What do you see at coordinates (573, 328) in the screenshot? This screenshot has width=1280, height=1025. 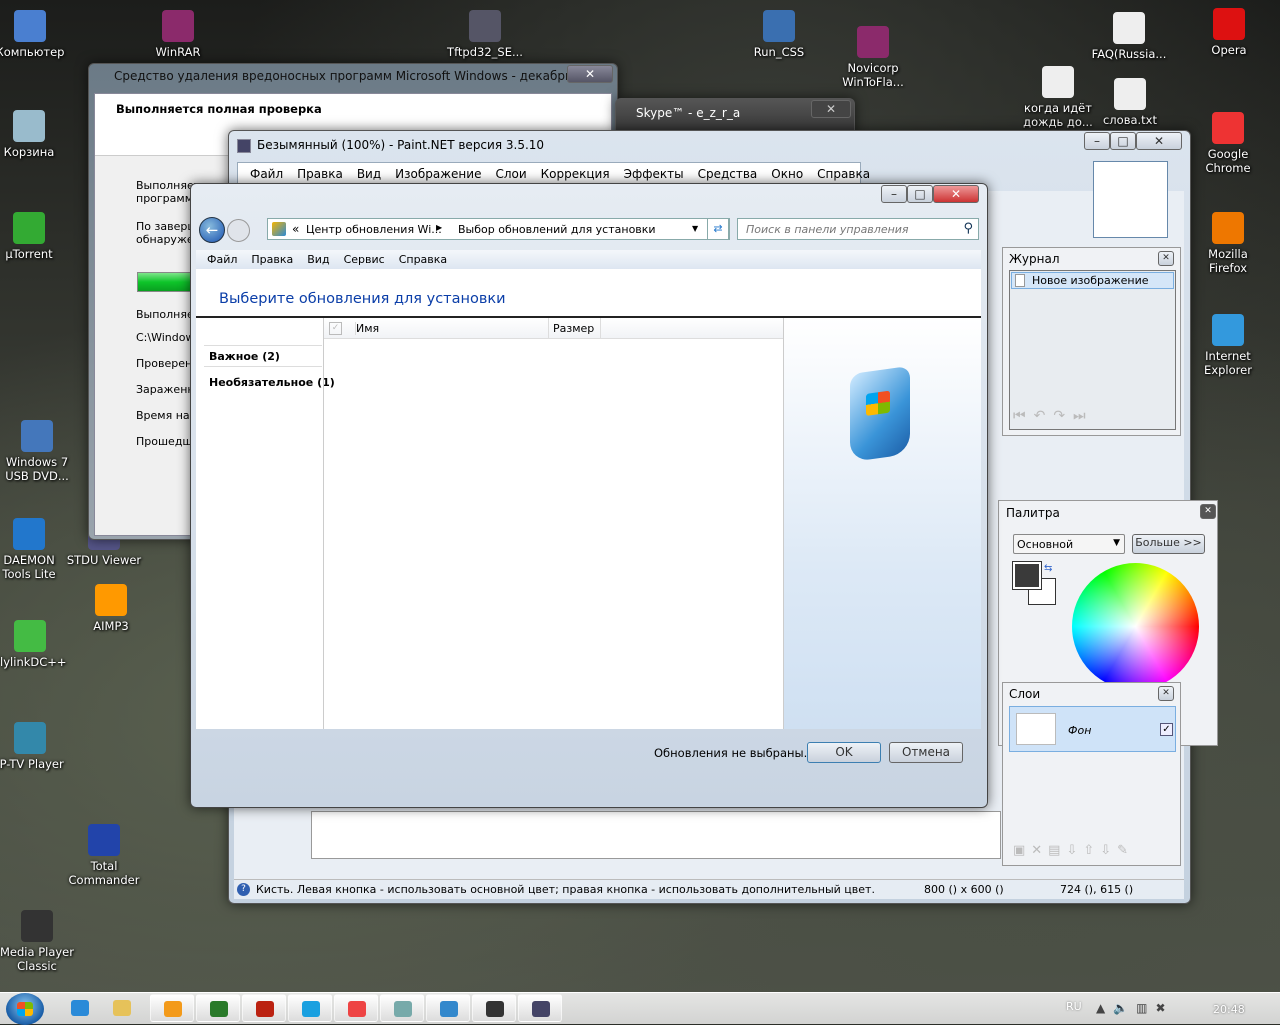 I see `column-size: Размер` at bounding box center [573, 328].